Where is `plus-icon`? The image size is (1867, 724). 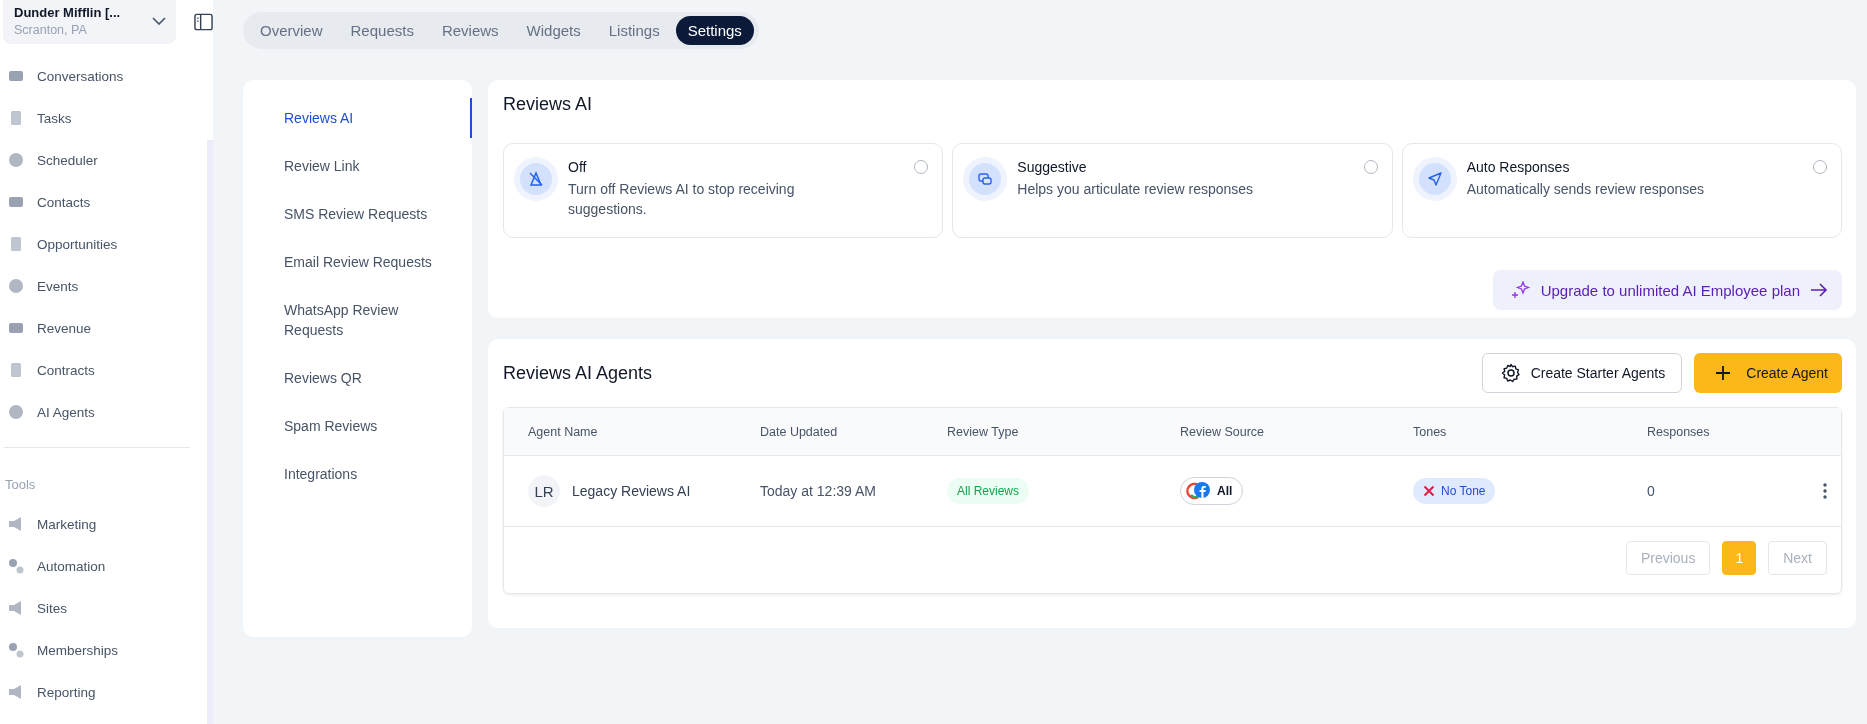 plus-icon is located at coordinates (1723, 373).